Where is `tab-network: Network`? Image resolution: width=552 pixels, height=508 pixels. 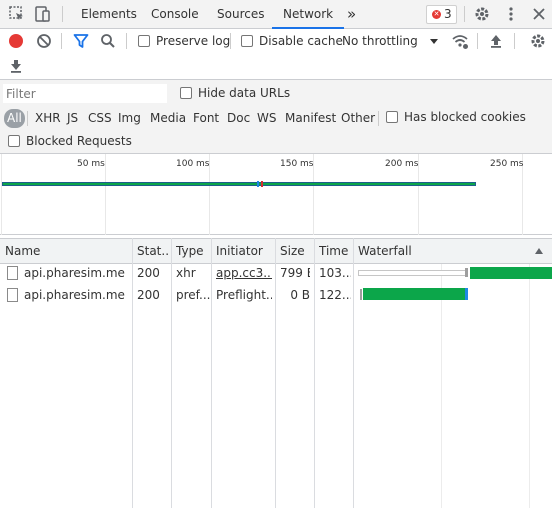
tab-network: Network is located at coordinates (308, 14).